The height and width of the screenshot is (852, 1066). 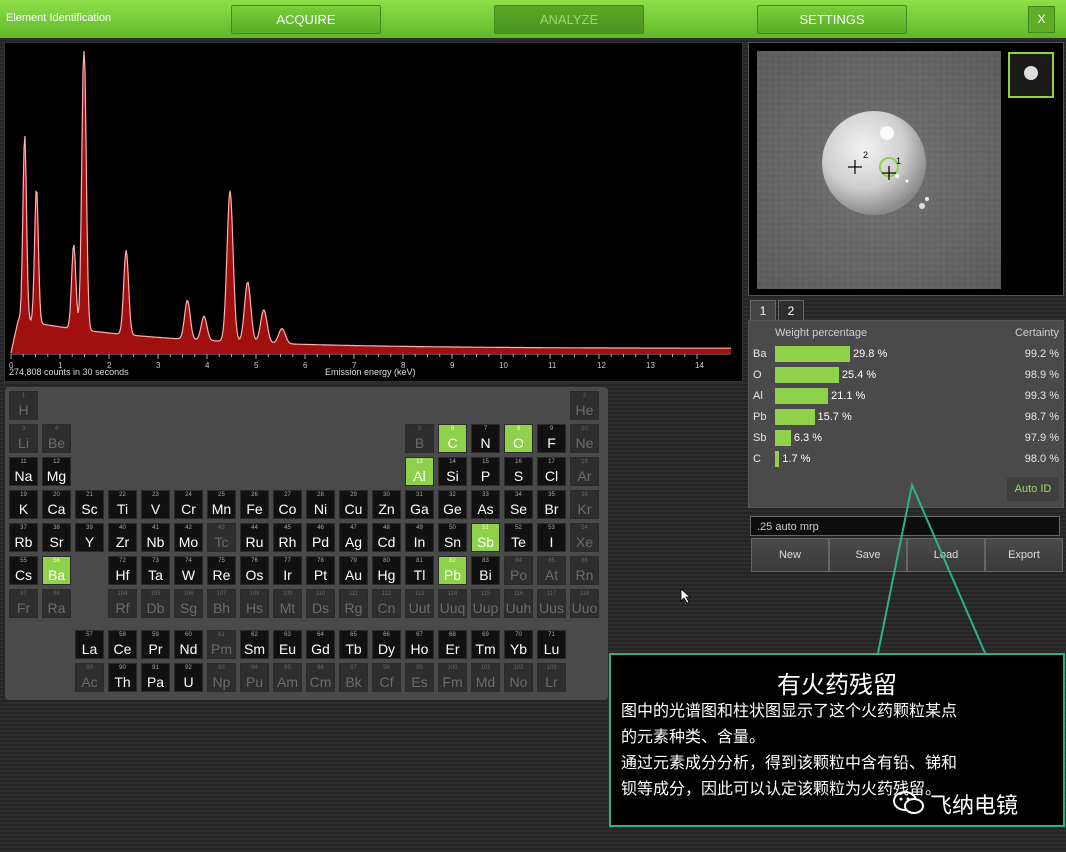 What do you see at coordinates (584, 570) in the screenshot?
I see `element-rn: 86 Rn` at bounding box center [584, 570].